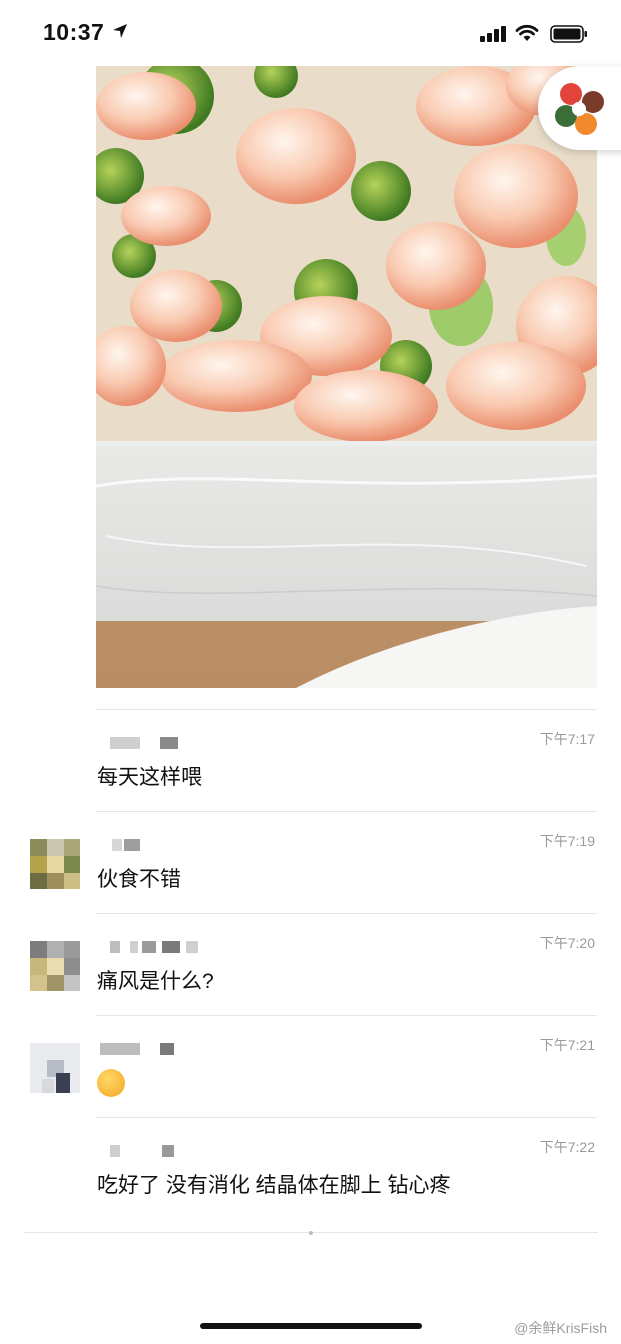 Image resolution: width=621 pixels, height=1344 pixels. Describe the element at coordinates (567, 841) in the screenshot. I see `comment-time: 下午7:19` at that location.